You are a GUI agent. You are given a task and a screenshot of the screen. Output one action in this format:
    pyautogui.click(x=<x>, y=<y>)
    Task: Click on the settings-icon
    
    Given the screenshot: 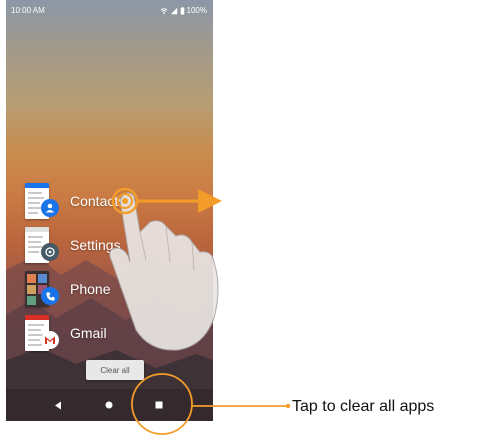 What is the action you would take?
    pyautogui.click(x=50, y=252)
    